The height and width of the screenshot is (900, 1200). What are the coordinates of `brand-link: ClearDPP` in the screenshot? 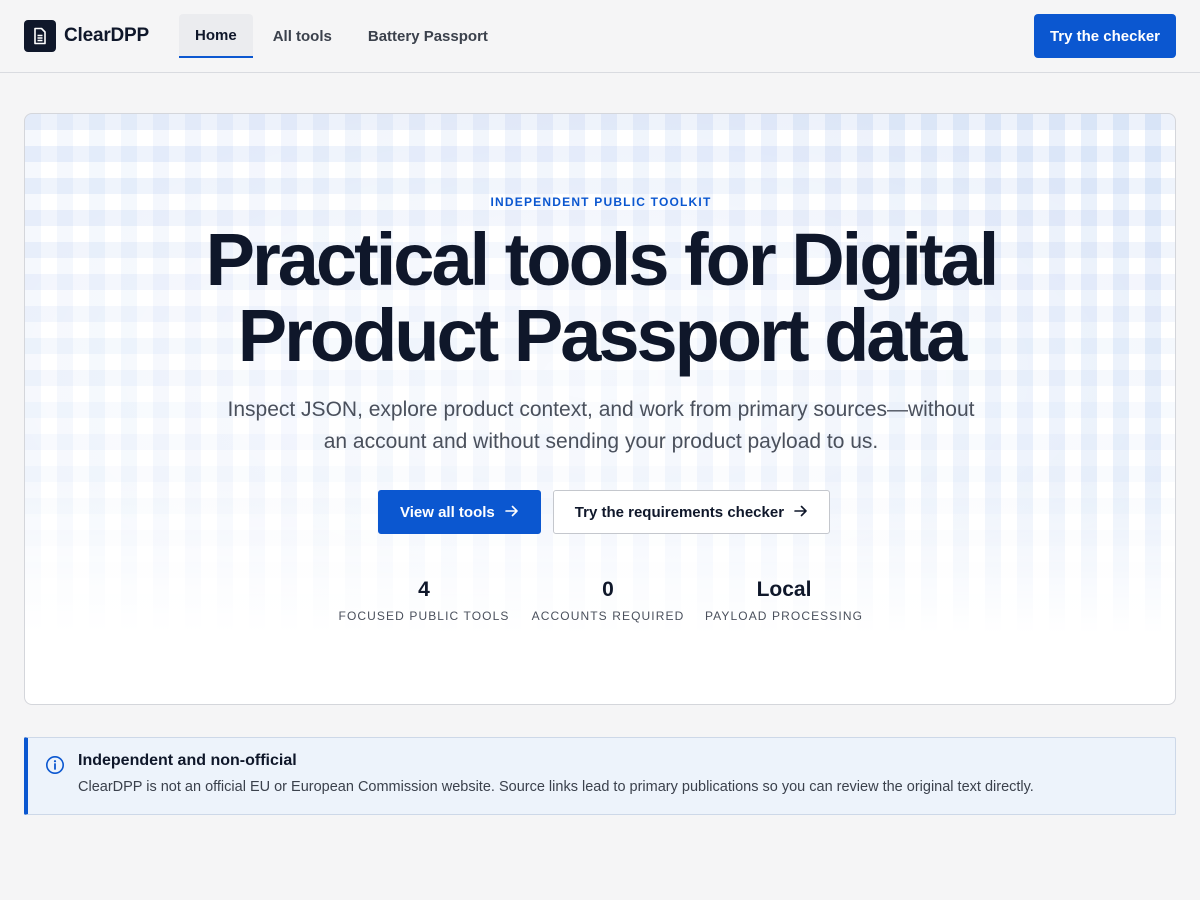 It's located at (86, 36).